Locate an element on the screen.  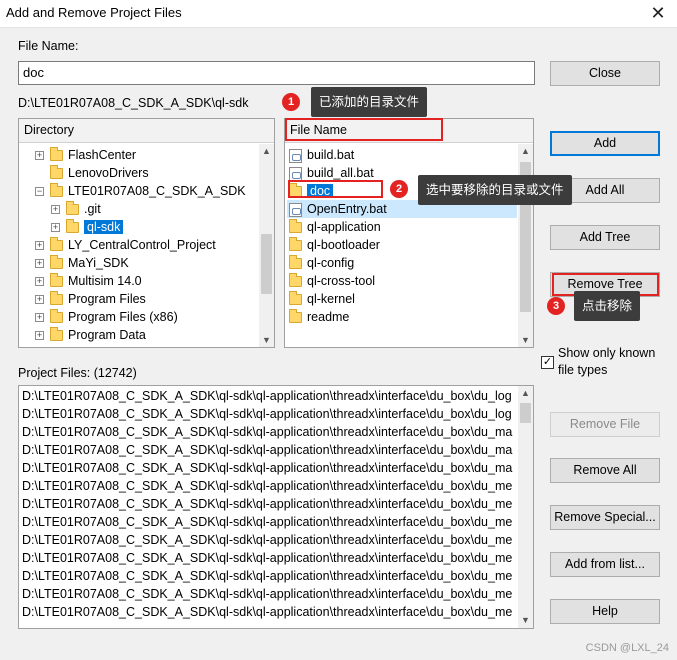
directory-item: + .git is located at coordinates (76, 209).